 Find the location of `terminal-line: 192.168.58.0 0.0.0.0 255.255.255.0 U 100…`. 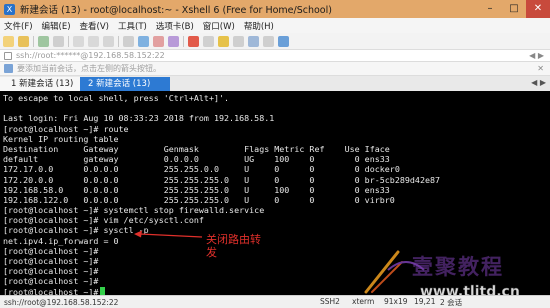

terminal-line: 192.168.58.0 0.0.0.0 255.255.255.0 U 100… is located at coordinates (196, 189).